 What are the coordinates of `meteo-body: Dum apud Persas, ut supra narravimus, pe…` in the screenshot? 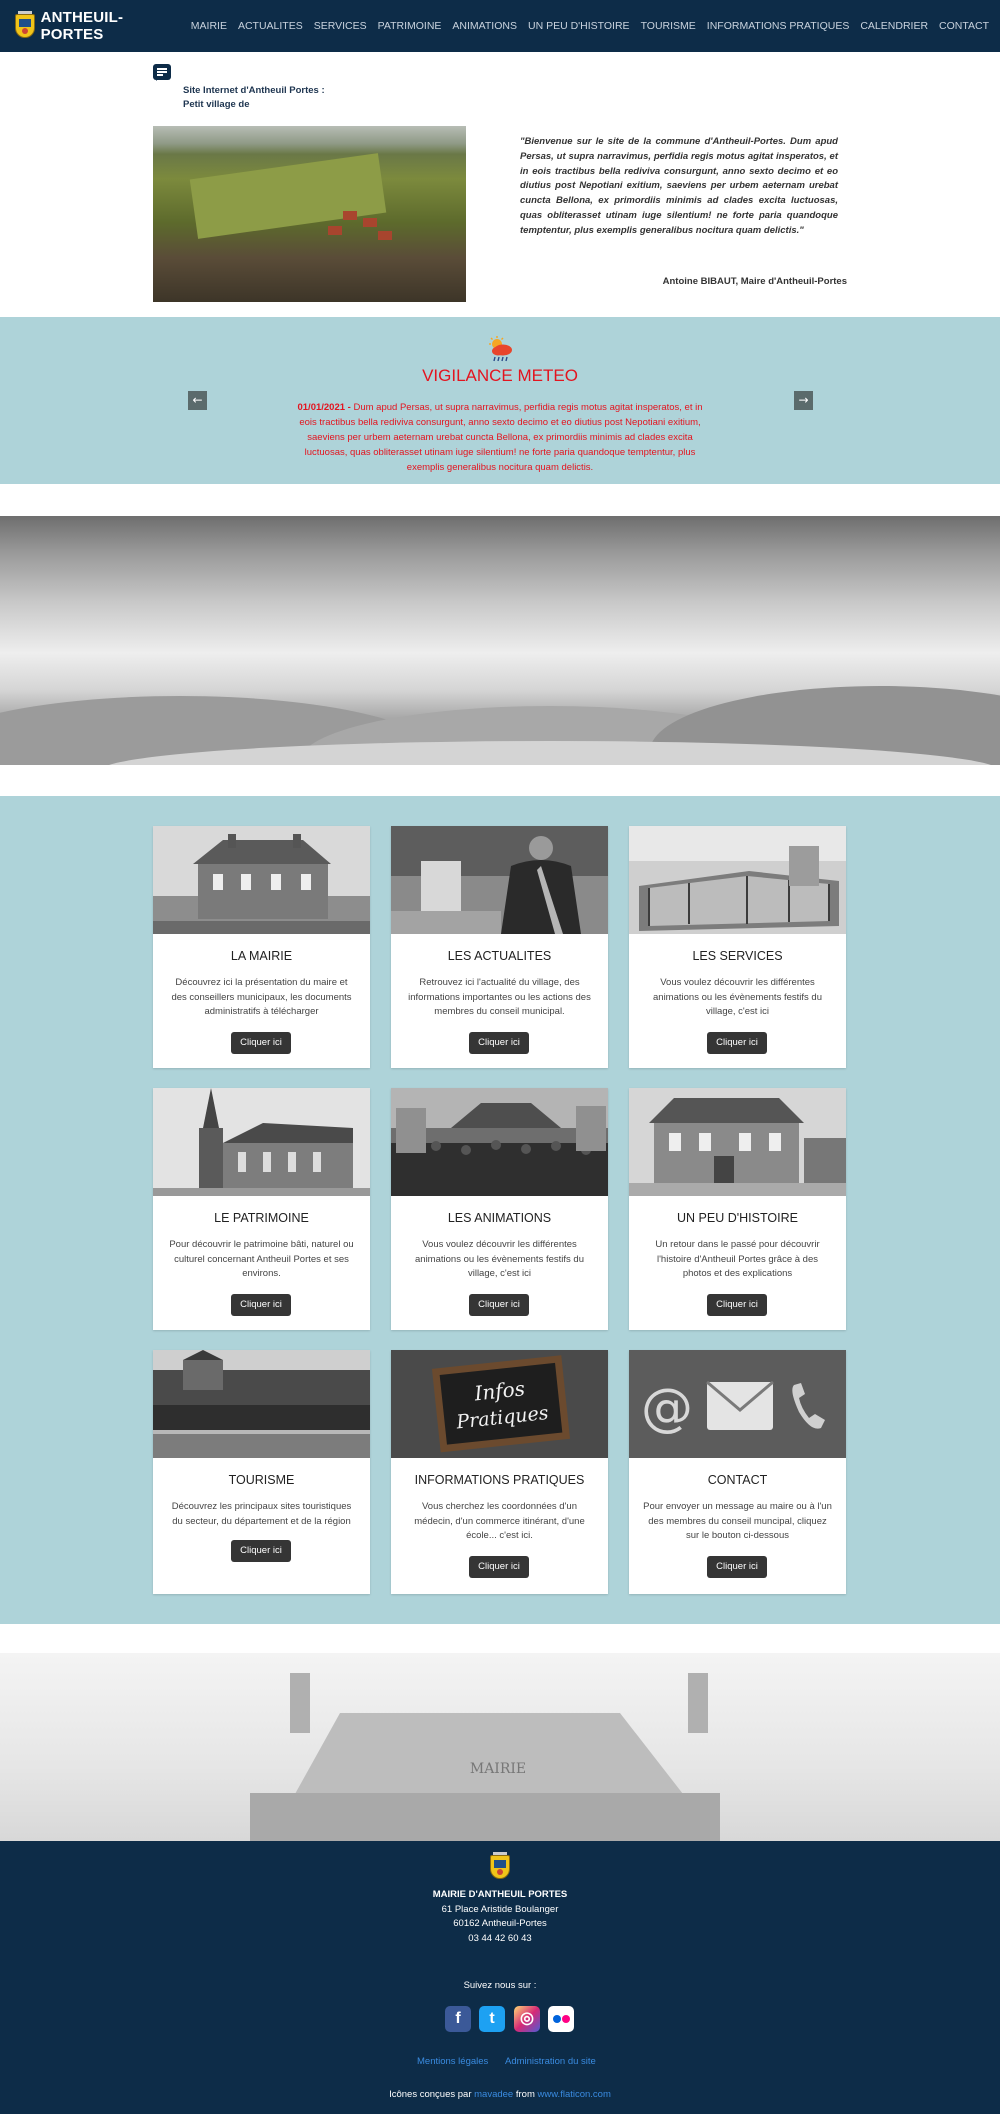 It's located at (501, 437).